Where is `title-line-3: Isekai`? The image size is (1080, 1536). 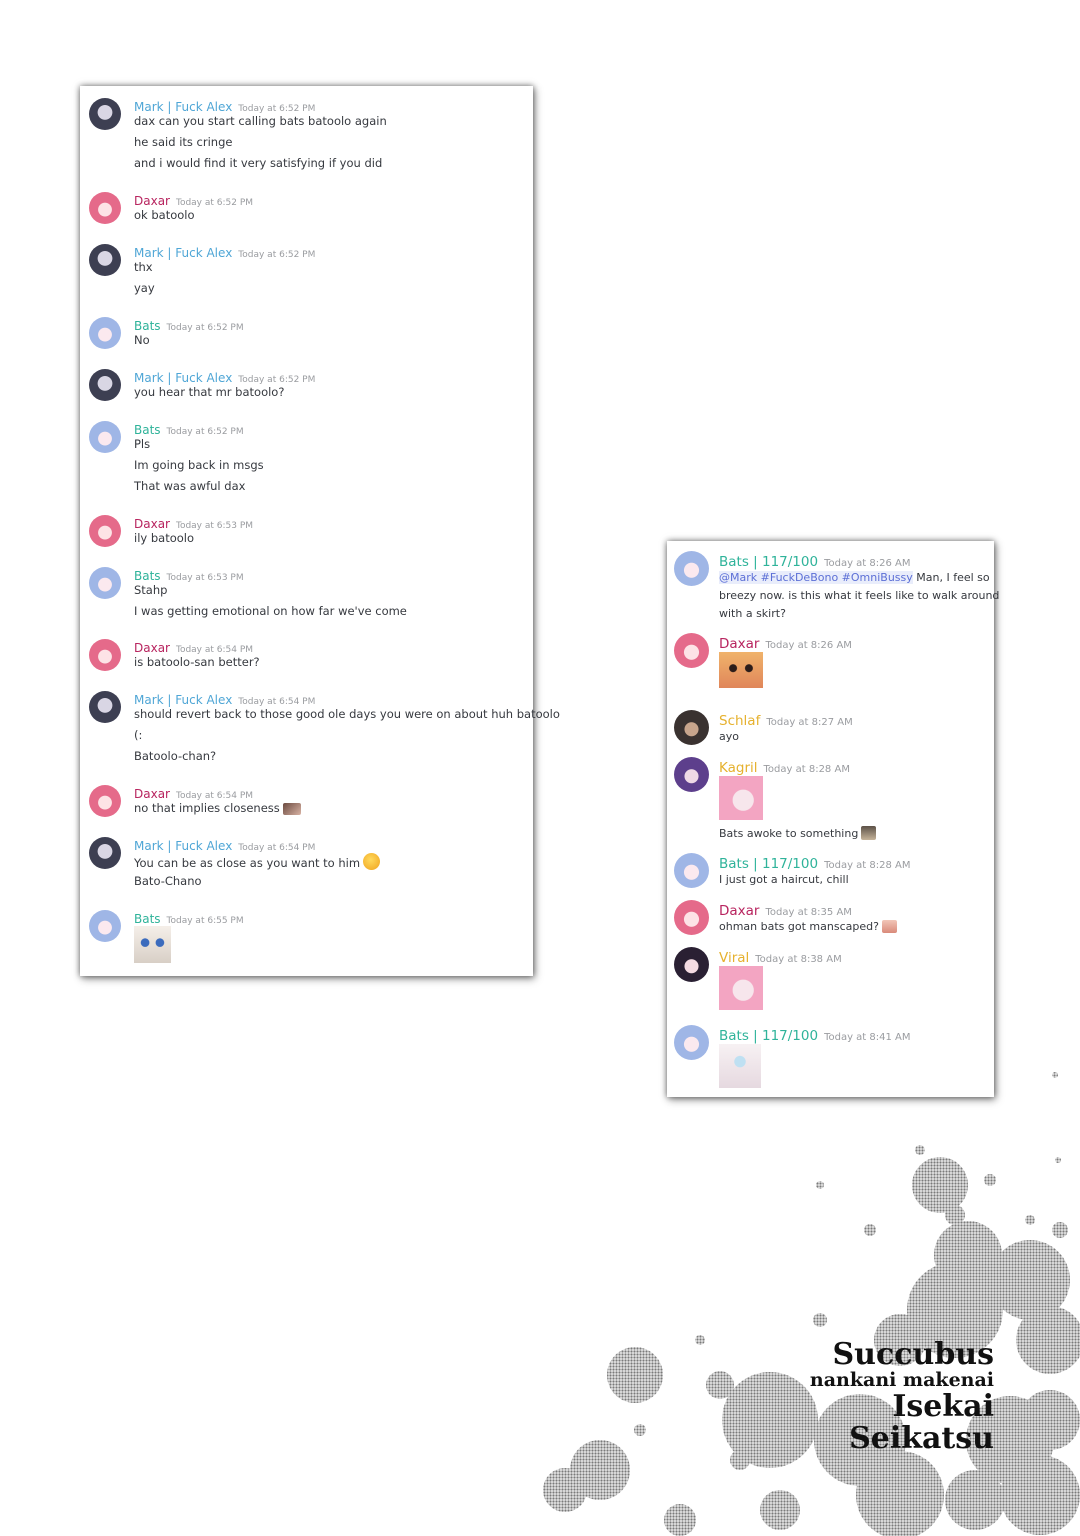 title-line-3: Isekai is located at coordinates (943, 1406).